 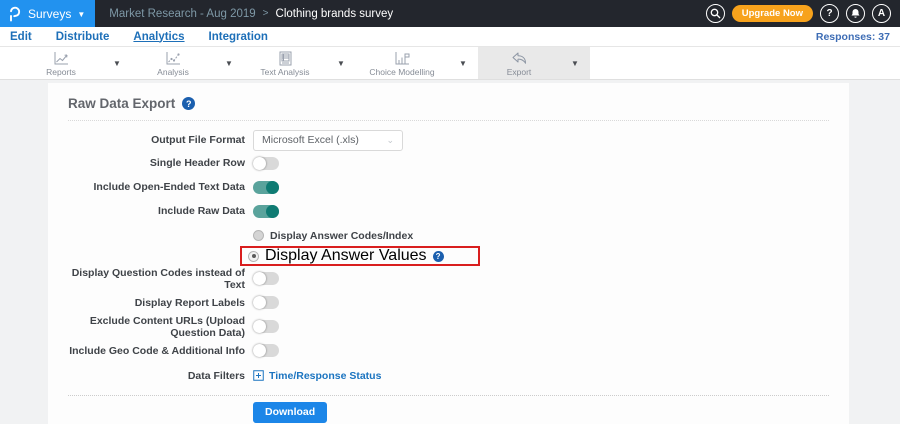 I want to click on tool-export-button: Export, so click(x=519, y=63).